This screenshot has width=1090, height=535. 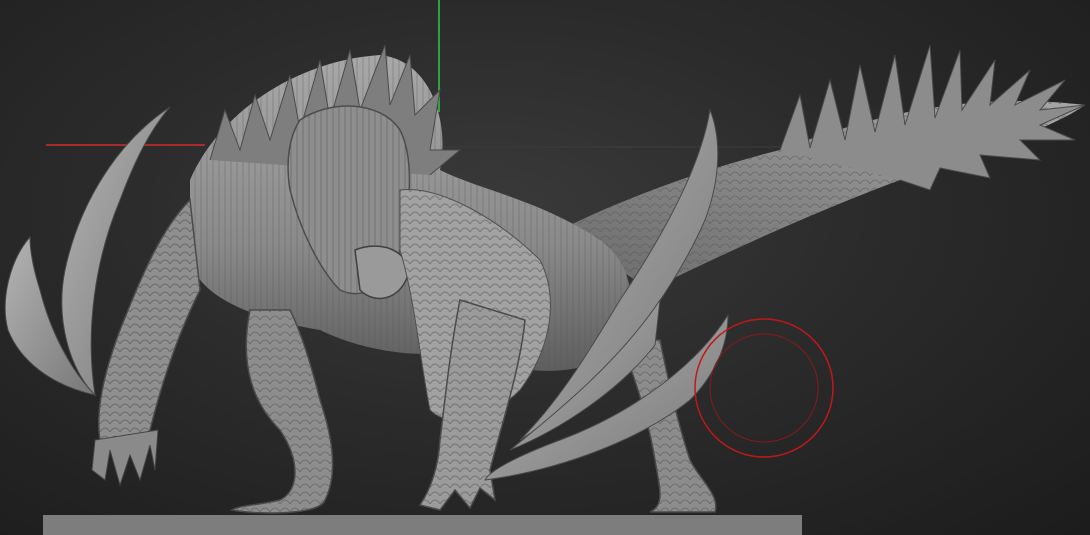 What do you see at coordinates (146, 342) in the screenshot?
I see `creature-left-arm` at bounding box center [146, 342].